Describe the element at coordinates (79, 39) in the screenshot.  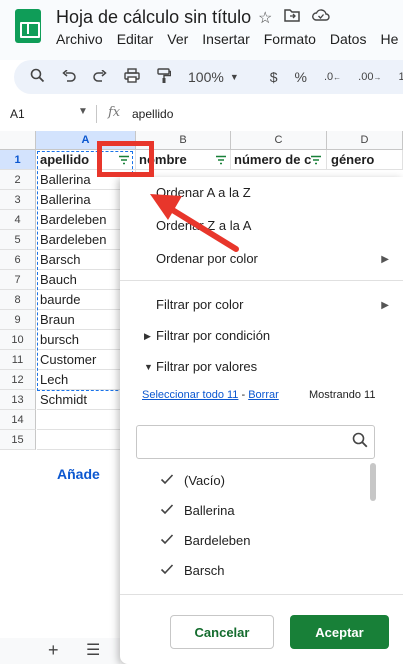
I see `menu-archivo: Archivo` at that location.